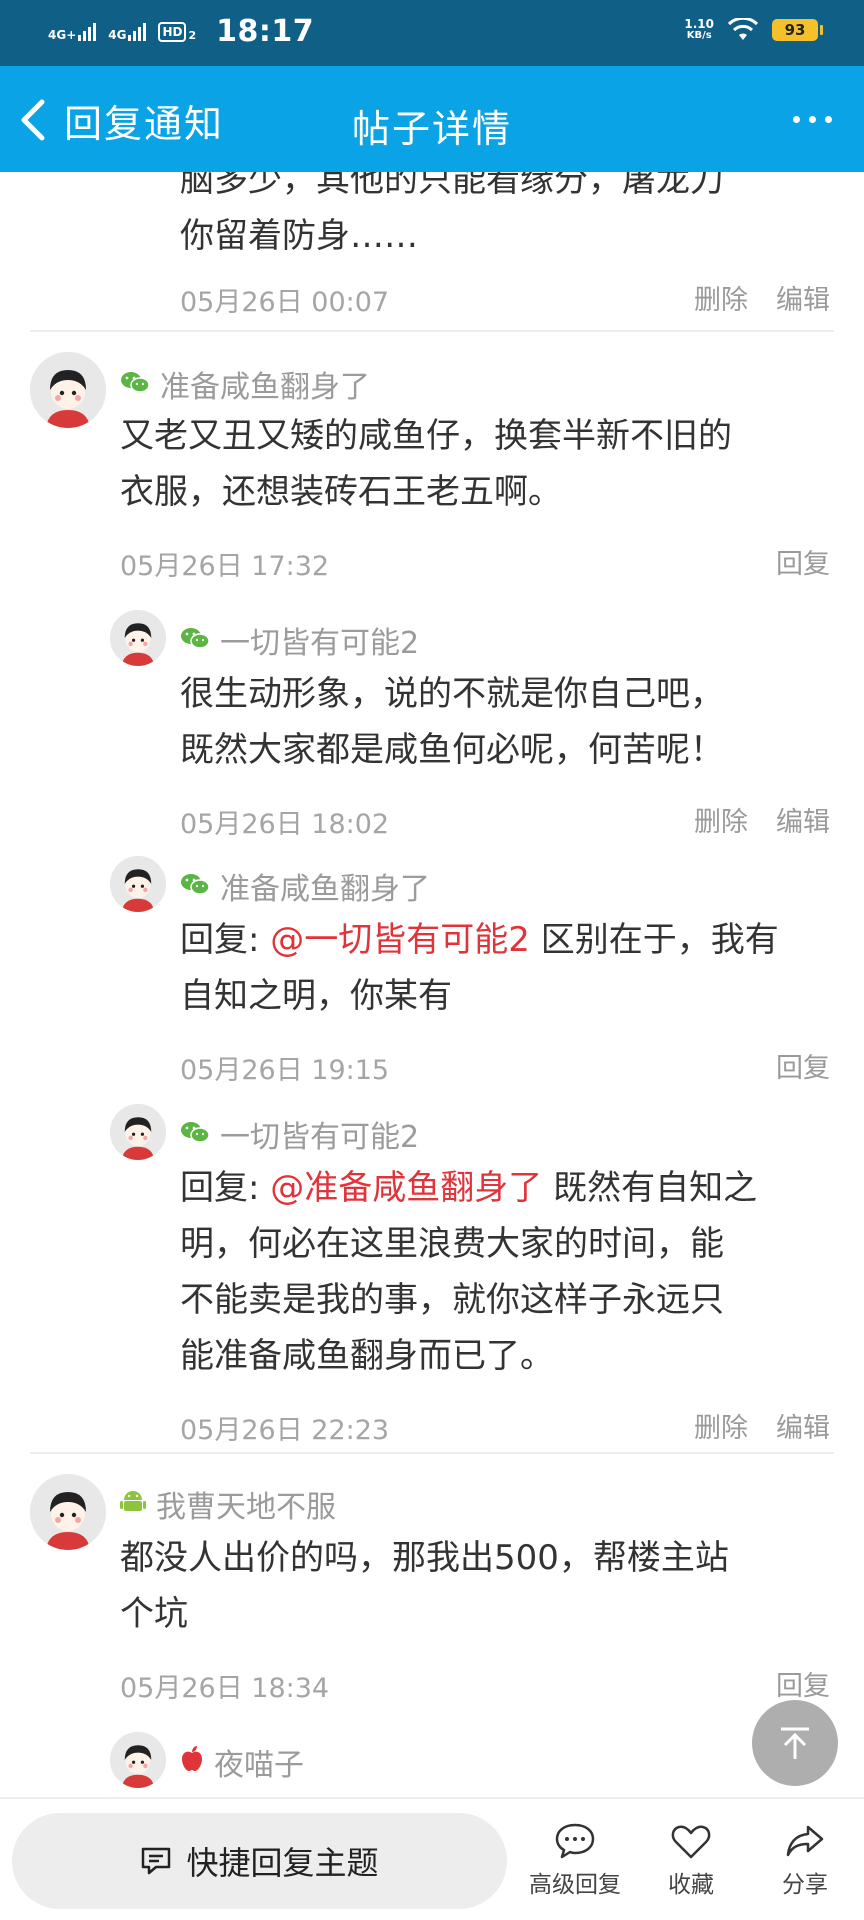 This screenshot has width=864, height=1920. I want to click on more-button, so click(812, 119).